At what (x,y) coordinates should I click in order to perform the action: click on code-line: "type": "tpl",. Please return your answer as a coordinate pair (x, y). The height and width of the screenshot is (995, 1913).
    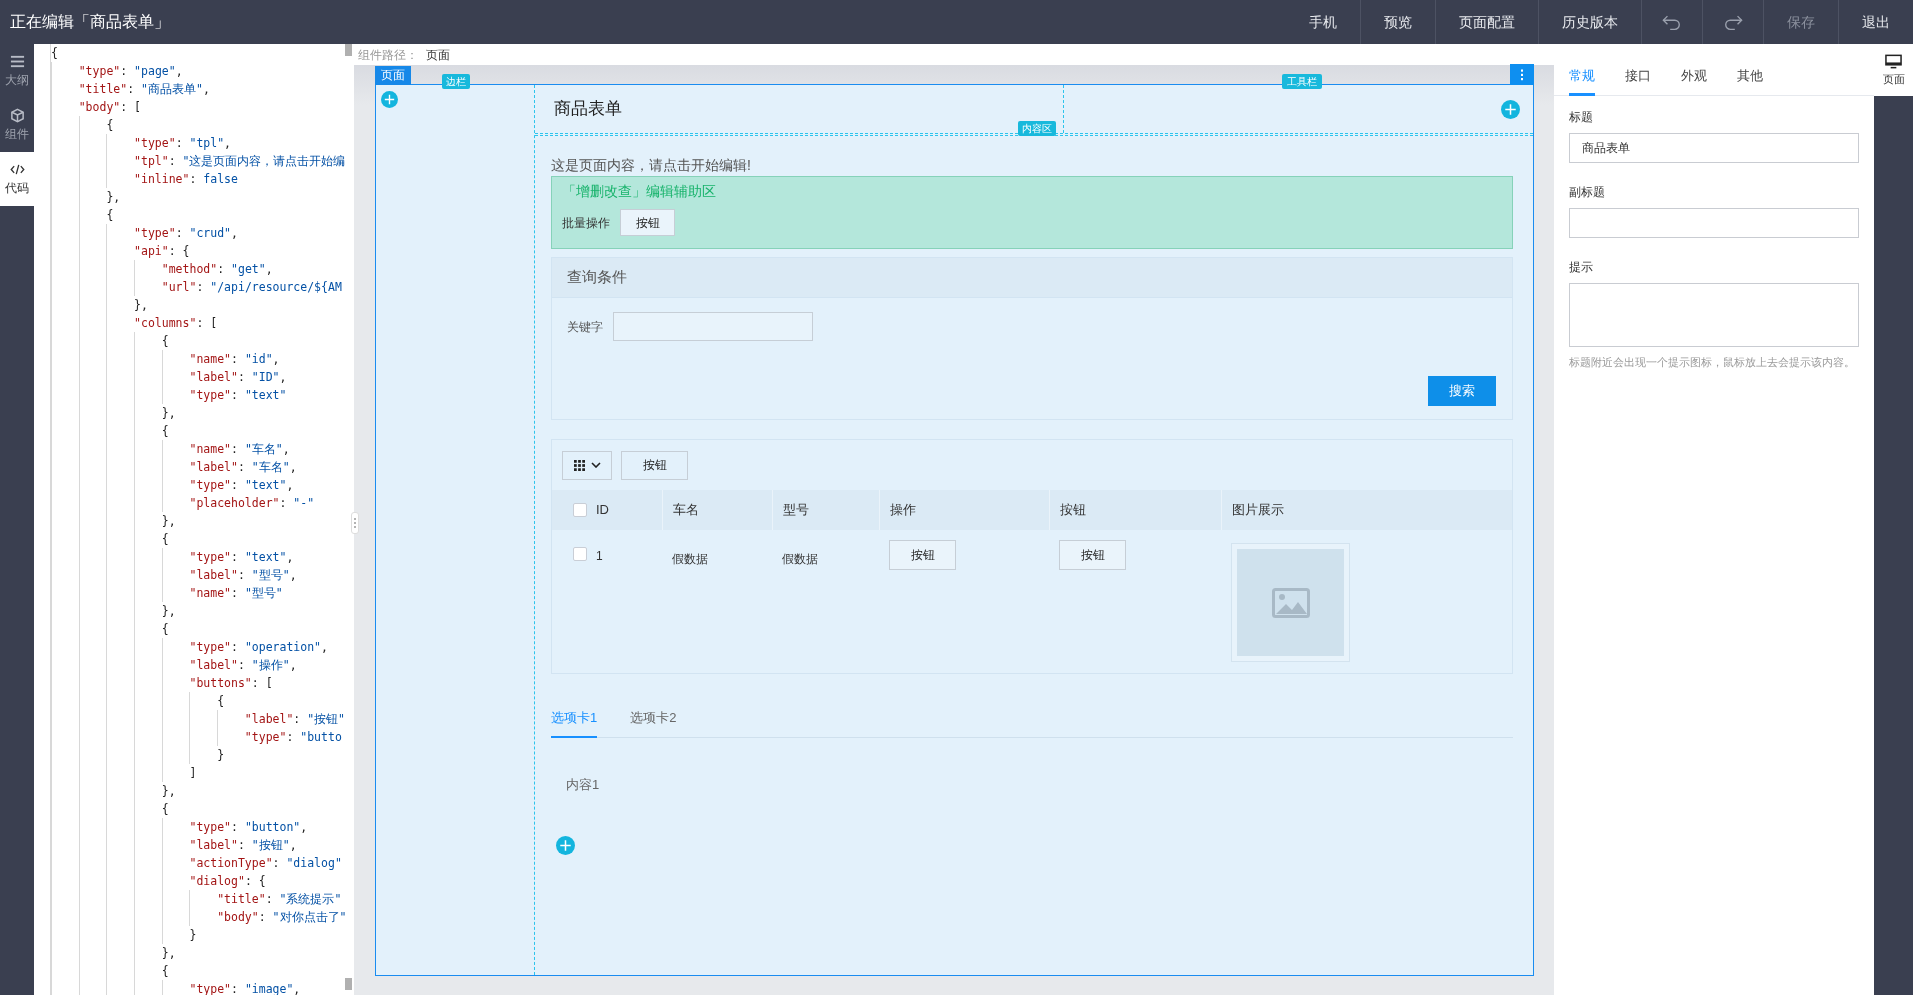
    Looking at the image, I should click on (141, 143).